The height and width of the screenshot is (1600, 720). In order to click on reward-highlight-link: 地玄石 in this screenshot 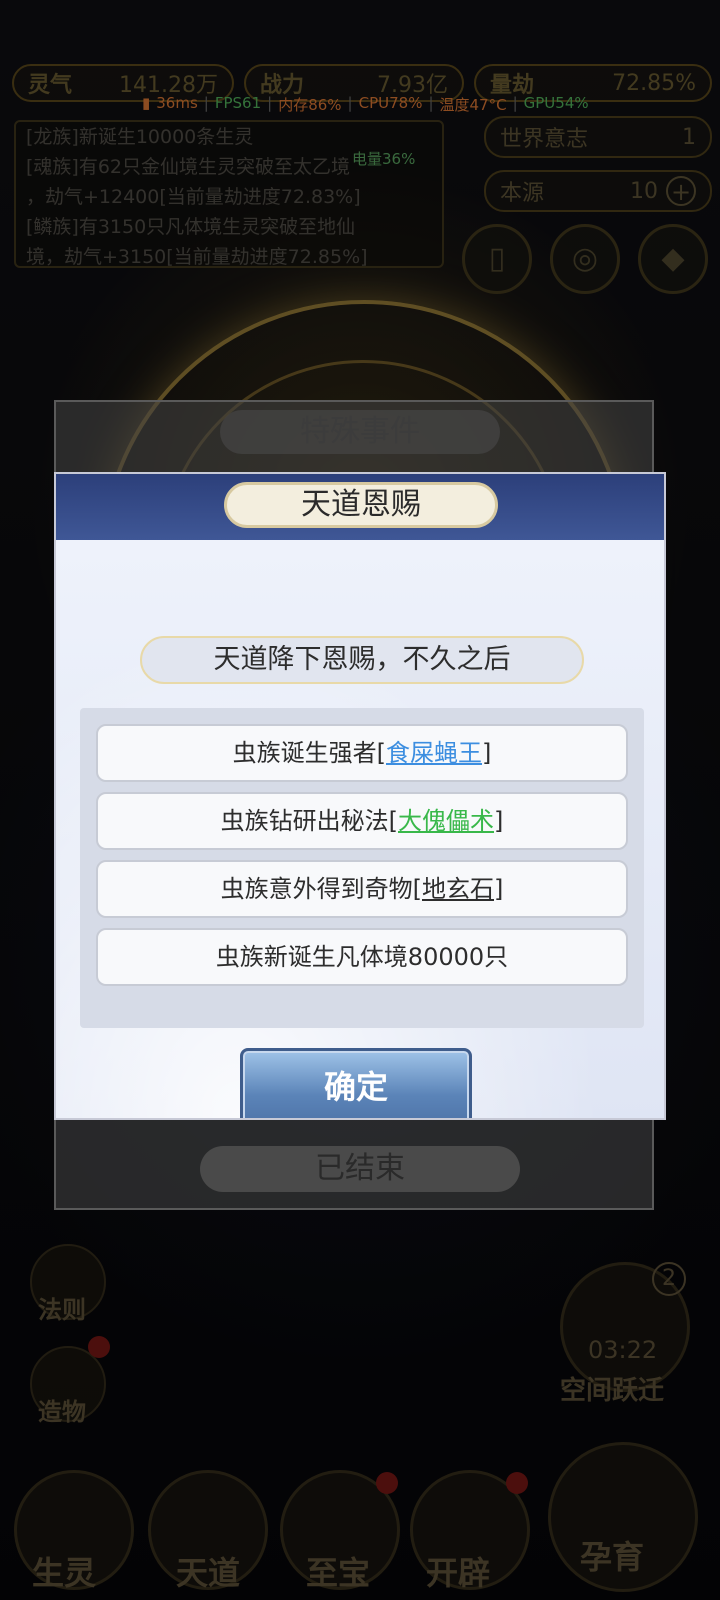, I will do `click(458, 889)`.